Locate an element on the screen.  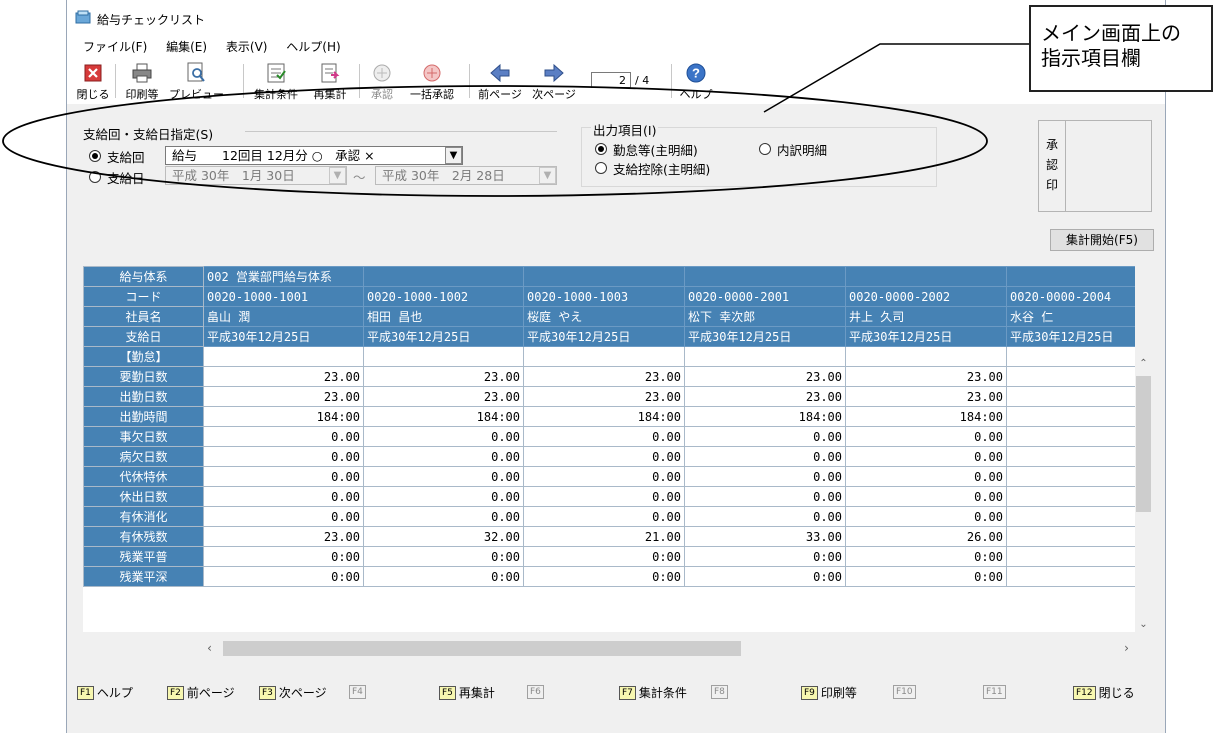
column-header-cell: 0020-1000-1003 is located at coordinates (604, 296).